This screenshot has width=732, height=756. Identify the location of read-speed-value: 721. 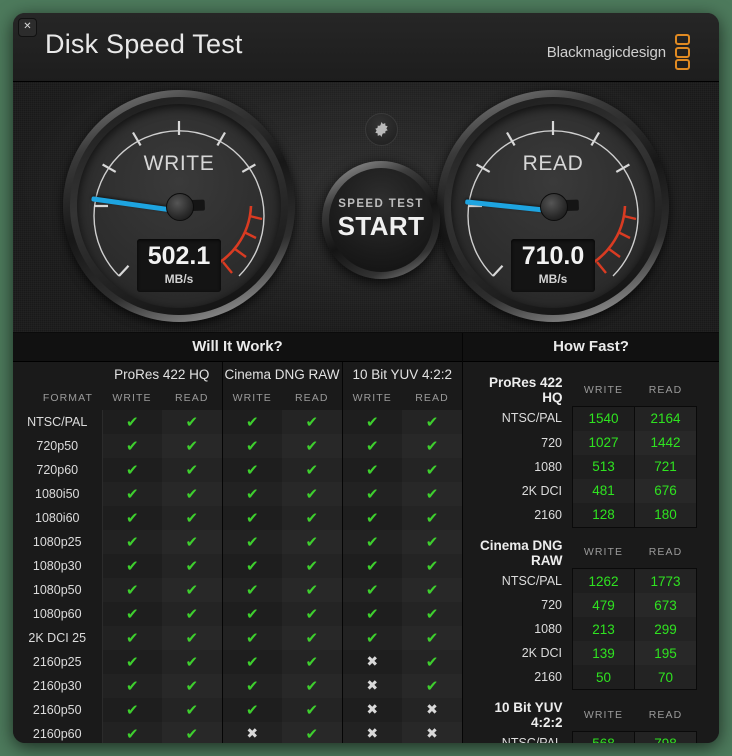
(665, 466).